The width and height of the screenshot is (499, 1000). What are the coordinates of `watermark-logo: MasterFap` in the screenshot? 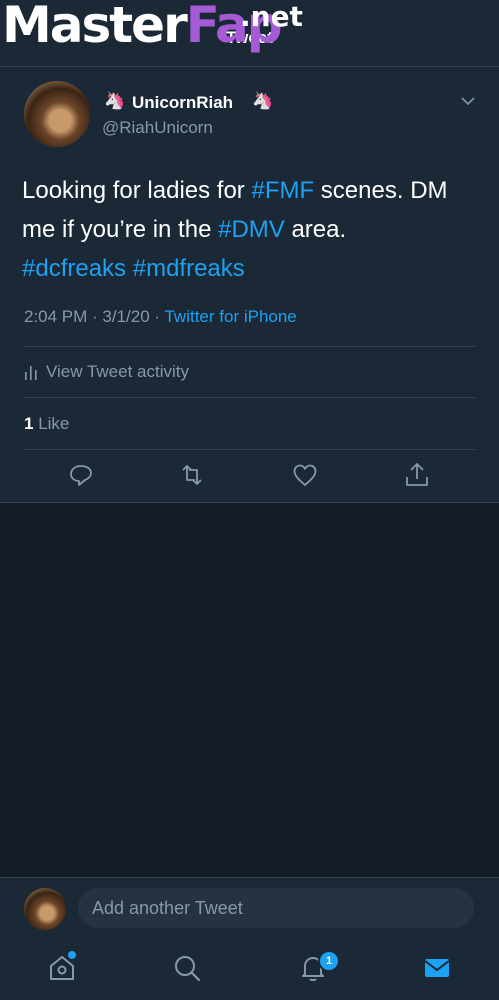 It's located at (142, 25).